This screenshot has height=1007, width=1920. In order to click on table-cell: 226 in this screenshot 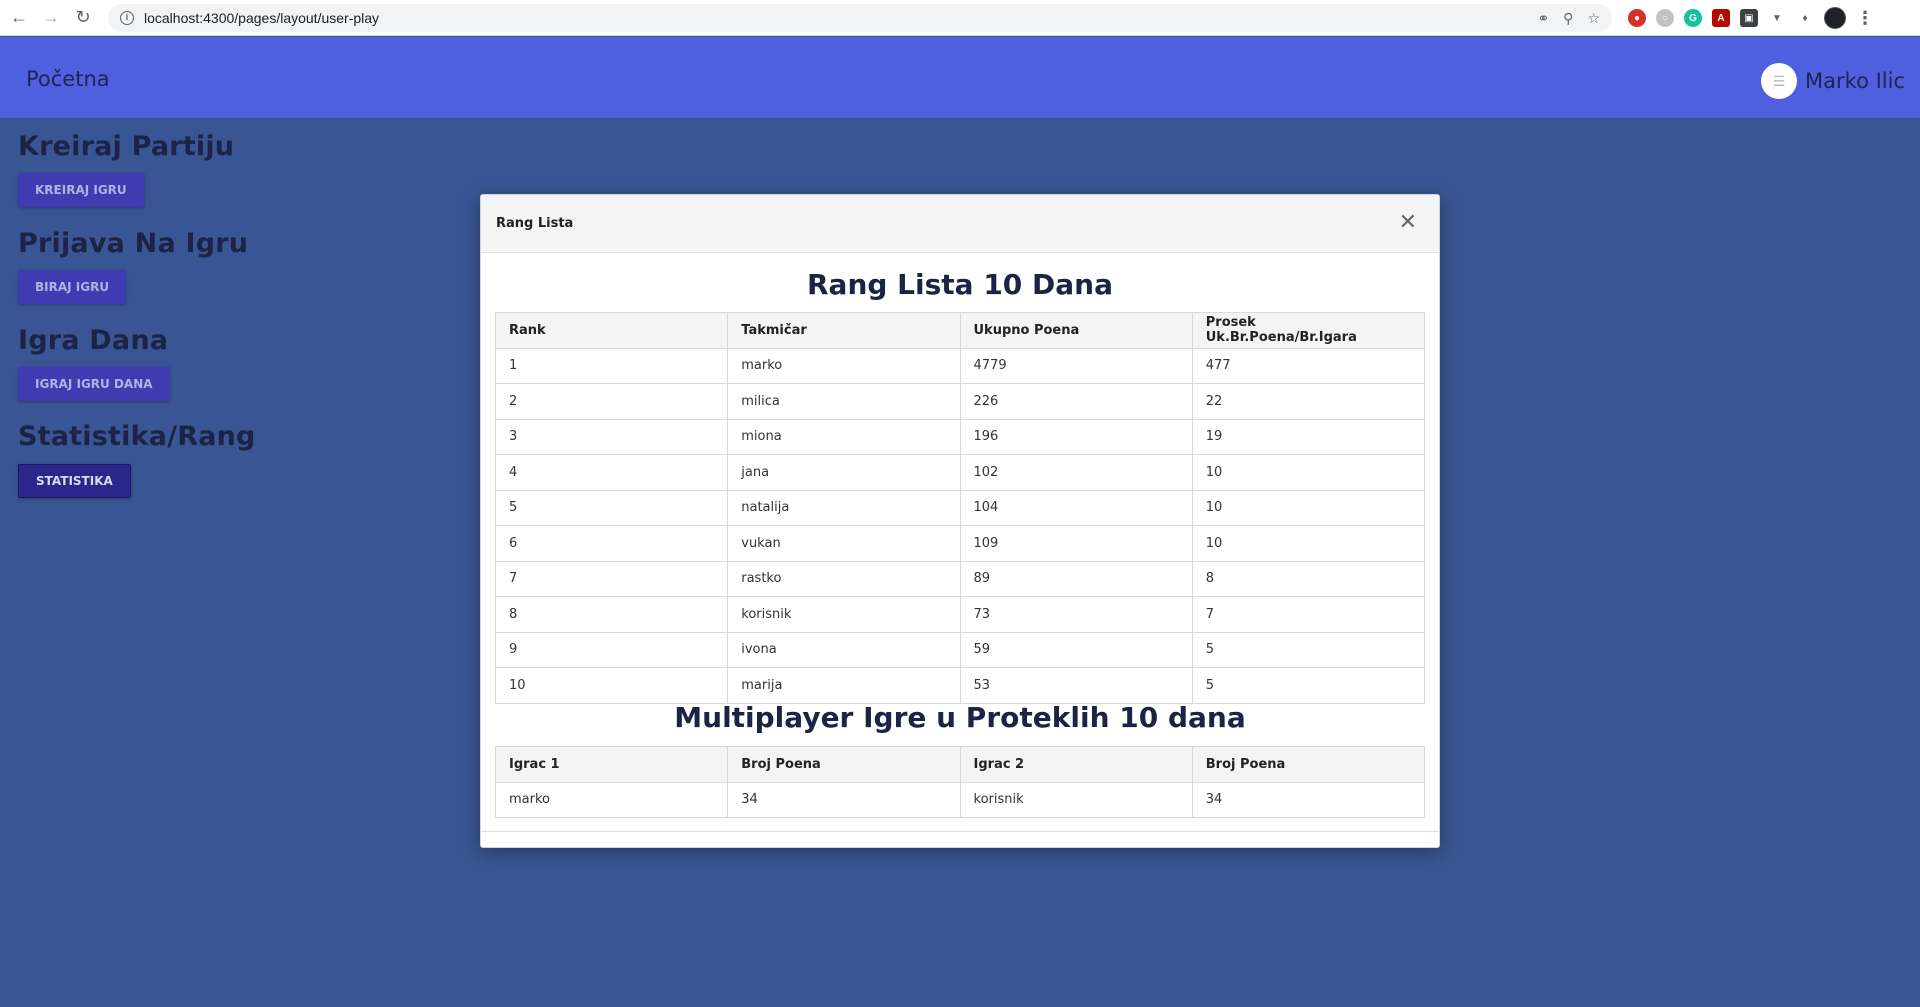, I will do `click(1076, 401)`.